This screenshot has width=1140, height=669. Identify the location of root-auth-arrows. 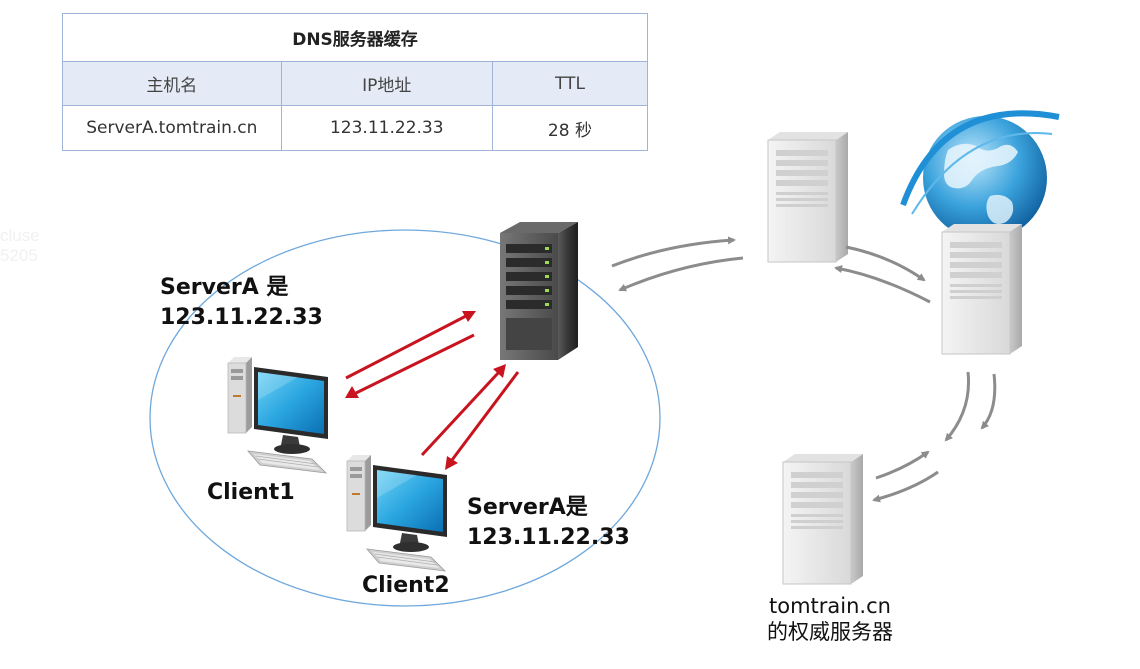
(934, 437).